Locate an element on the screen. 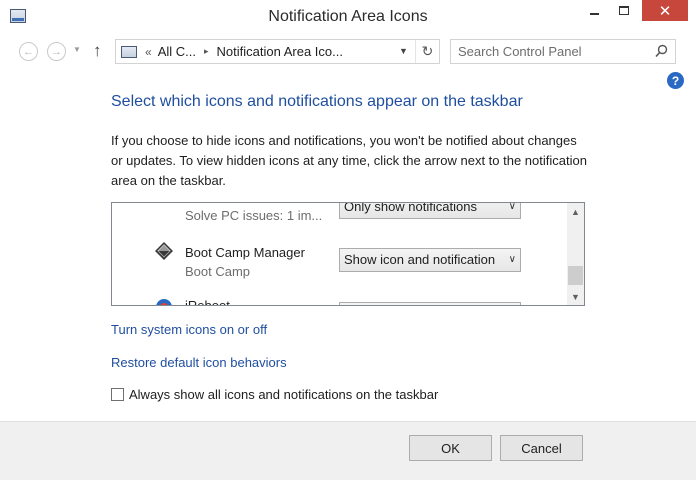 The width and height of the screenshot is (696, 480). address-dropdown-icon: ▼ is located at coordinates (403, 51).